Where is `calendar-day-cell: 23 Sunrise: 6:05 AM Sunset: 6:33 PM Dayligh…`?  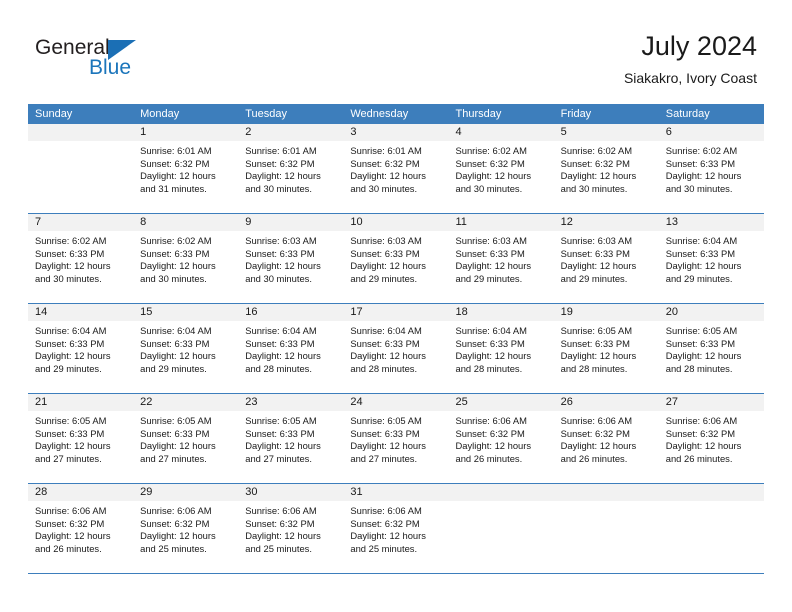
calendar-day-cell: 23 Sunrise: 6:05 AM Sunset: 6:33 PM Dayligh… is located at coordinates (291, 438).